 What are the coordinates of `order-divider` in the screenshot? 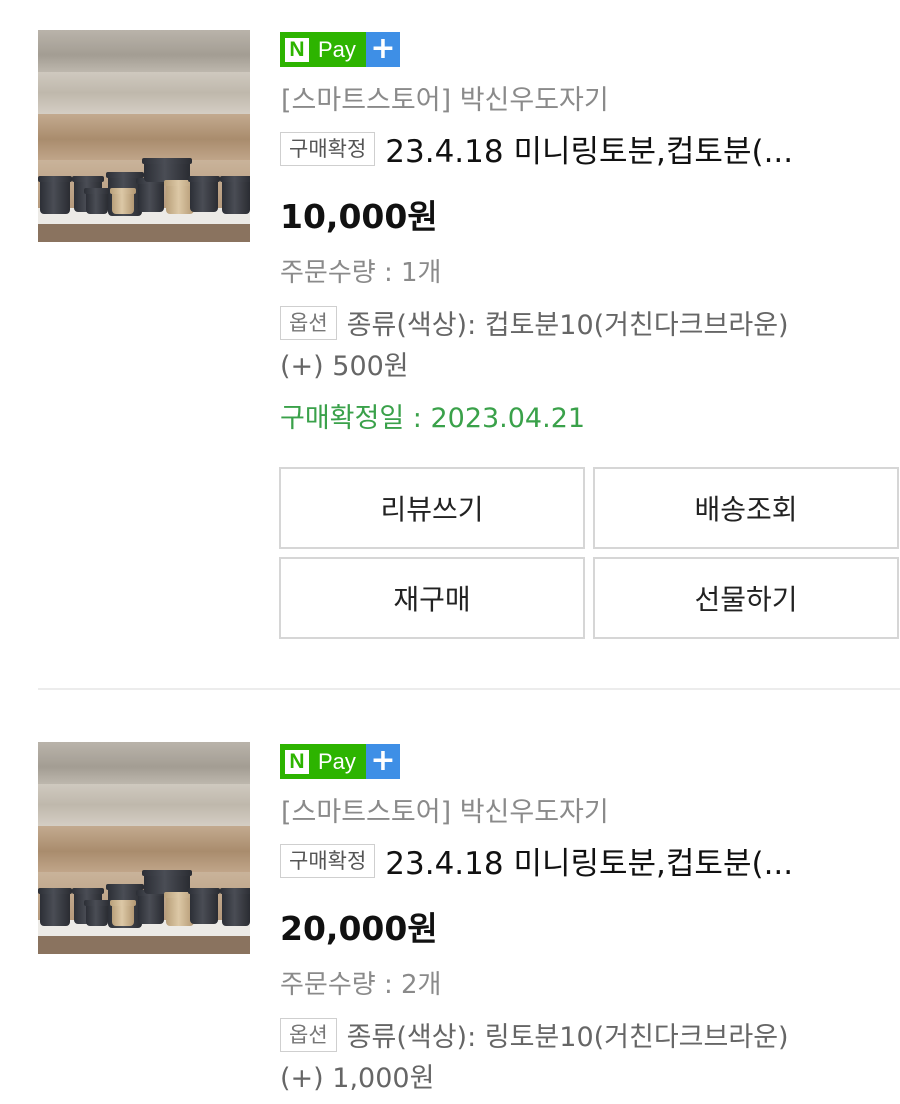 It's located at (469, 689).